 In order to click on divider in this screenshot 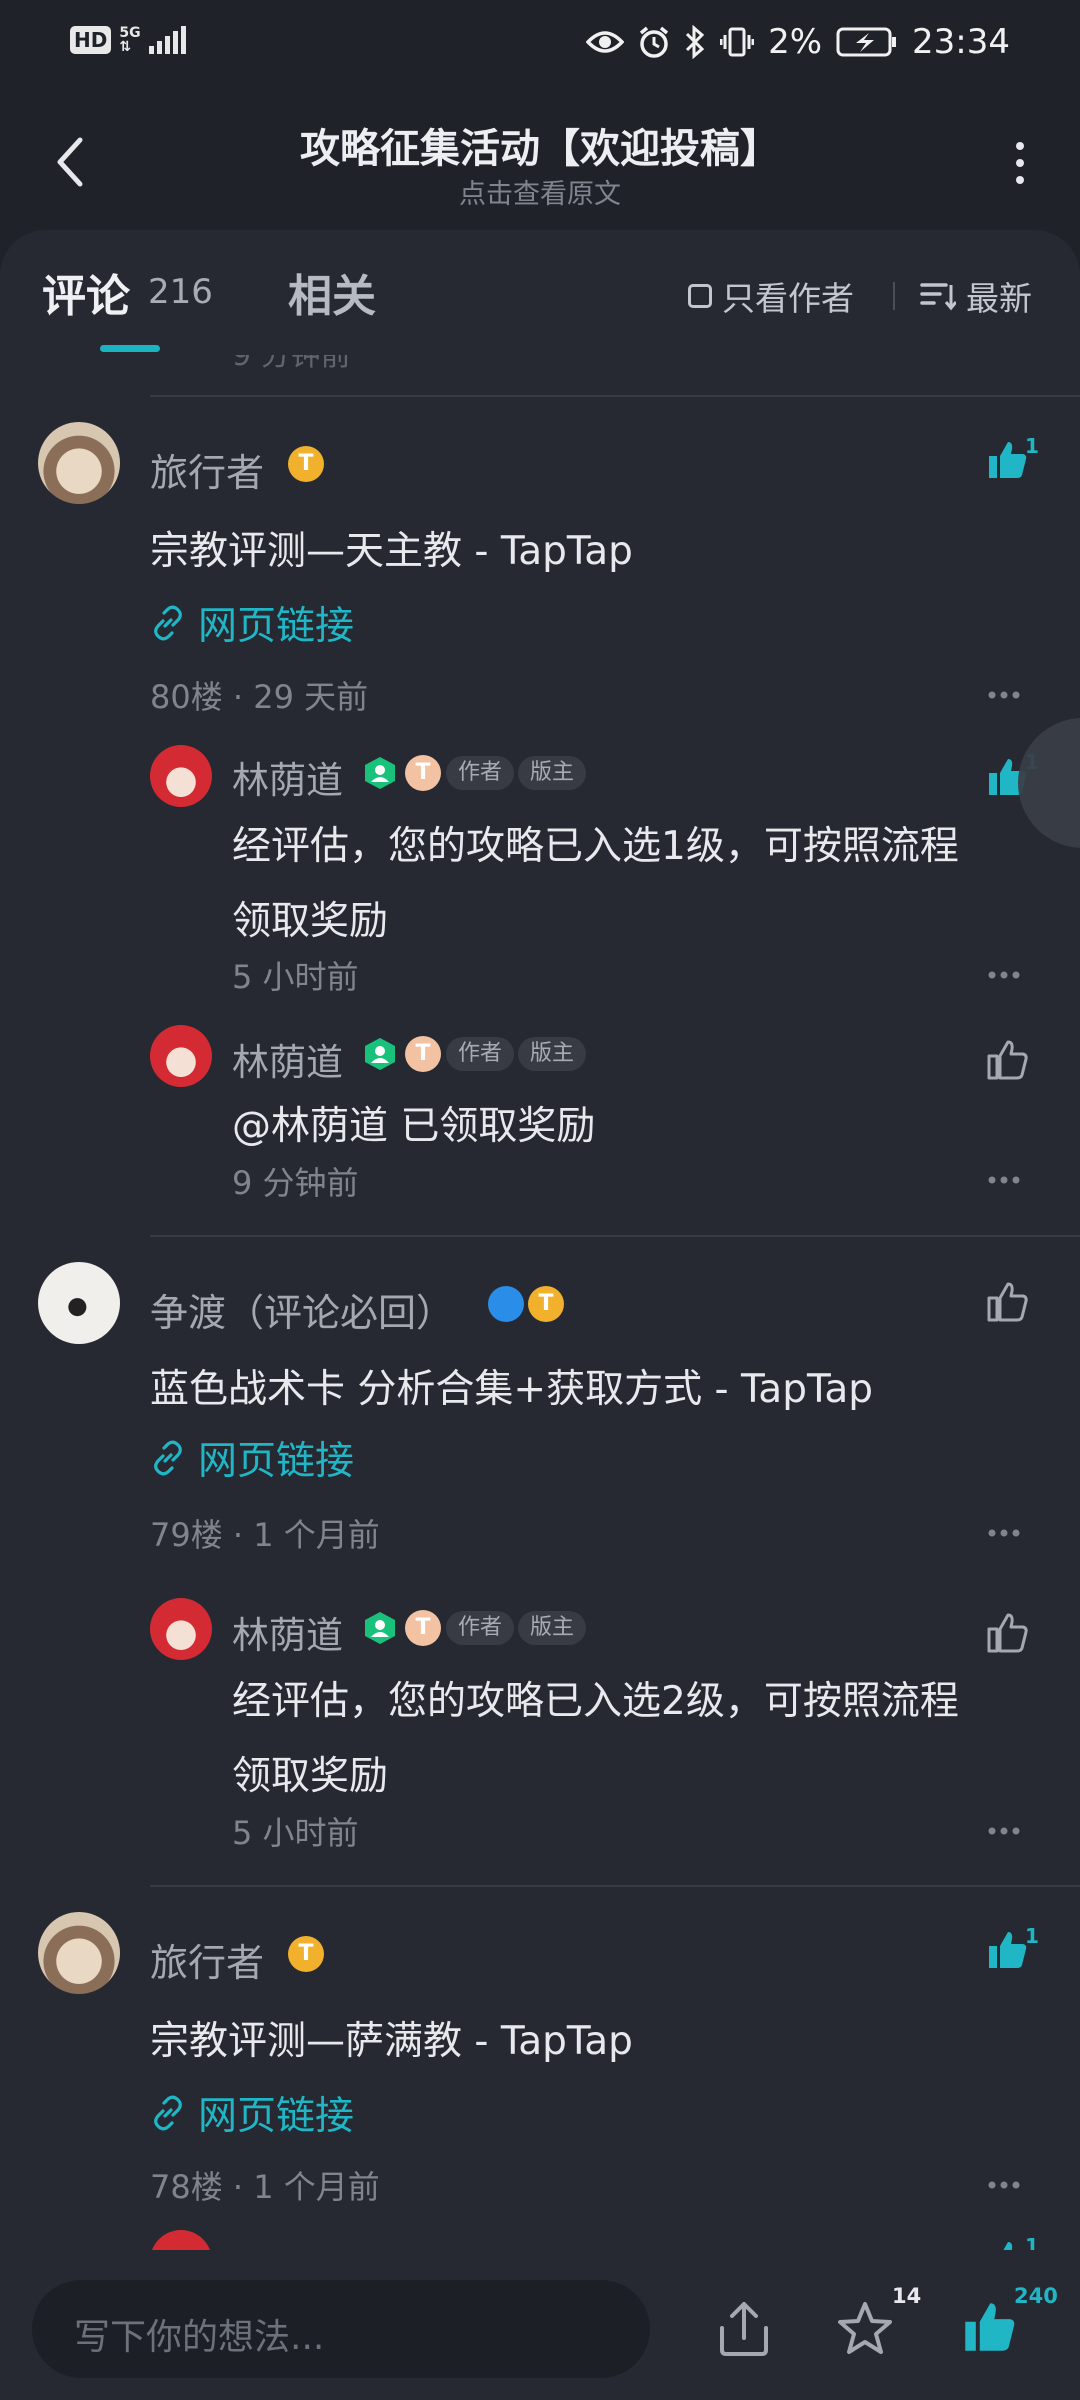, I will do `click(894, 296)`.